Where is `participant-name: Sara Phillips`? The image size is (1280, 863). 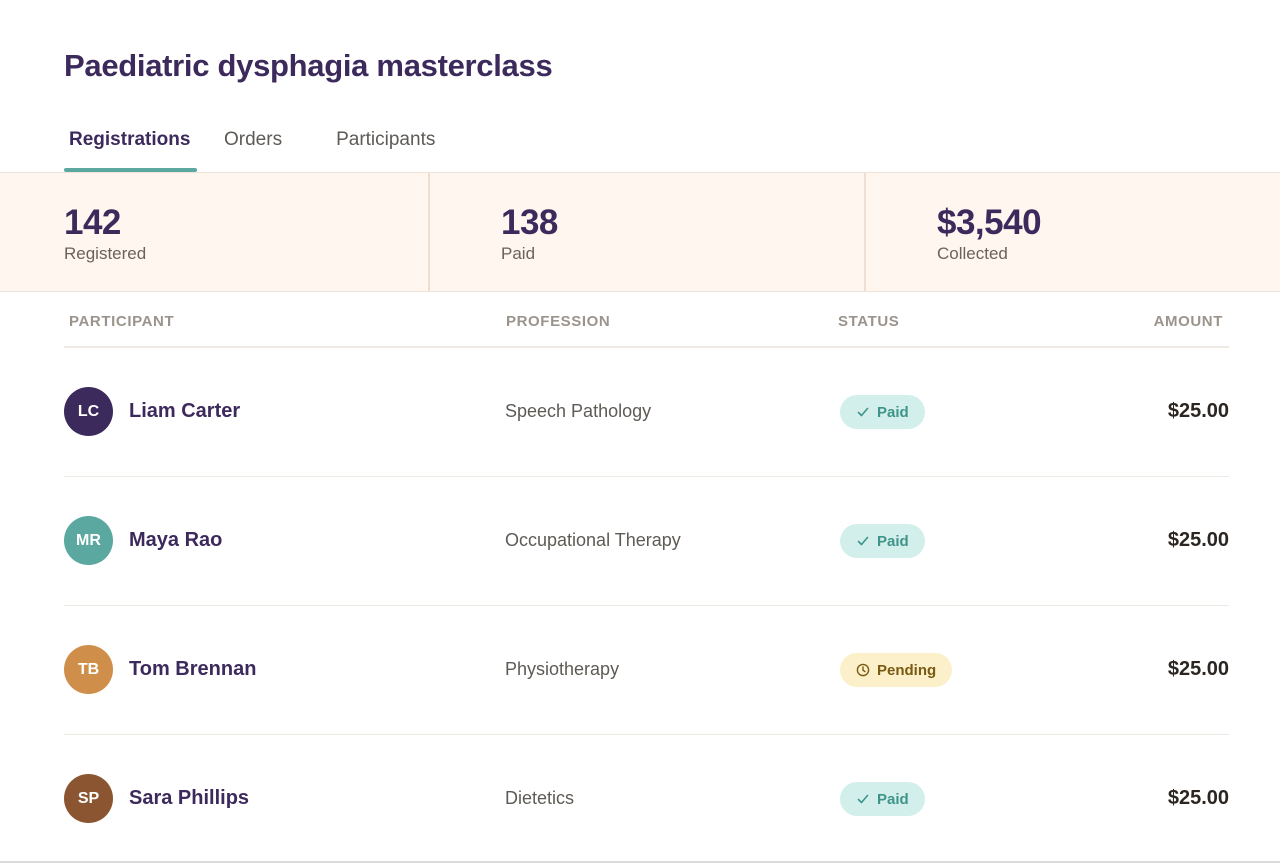
participant-name: Sara Phillips is located at coordinates (189, 798).